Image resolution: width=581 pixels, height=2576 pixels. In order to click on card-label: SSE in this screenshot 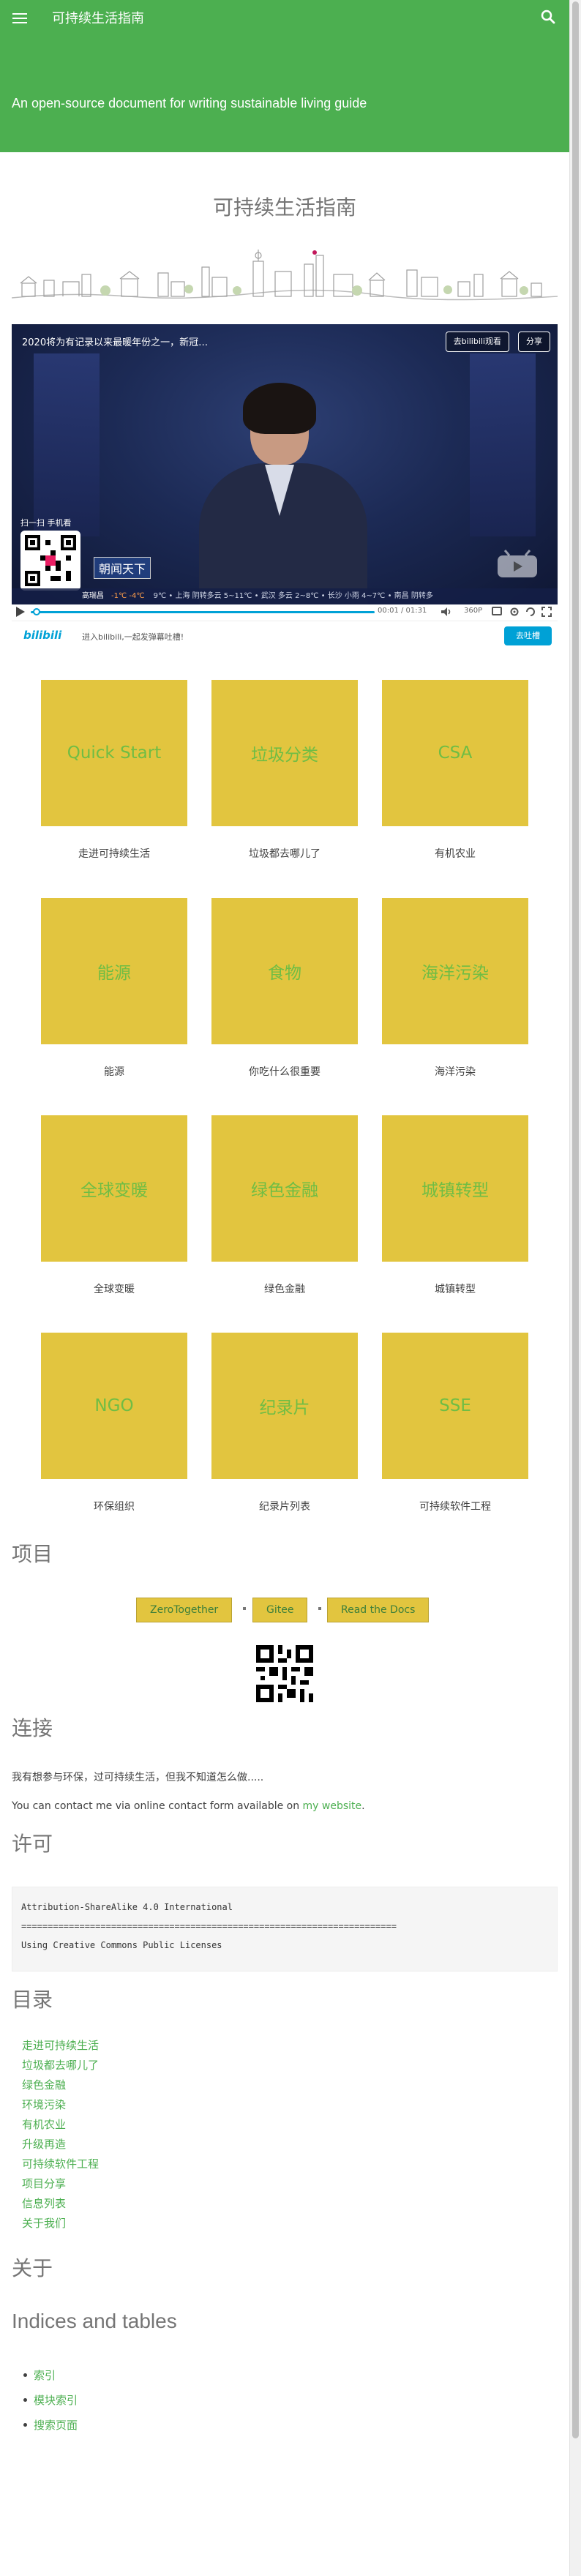, I will do `click(455, 1405)`.